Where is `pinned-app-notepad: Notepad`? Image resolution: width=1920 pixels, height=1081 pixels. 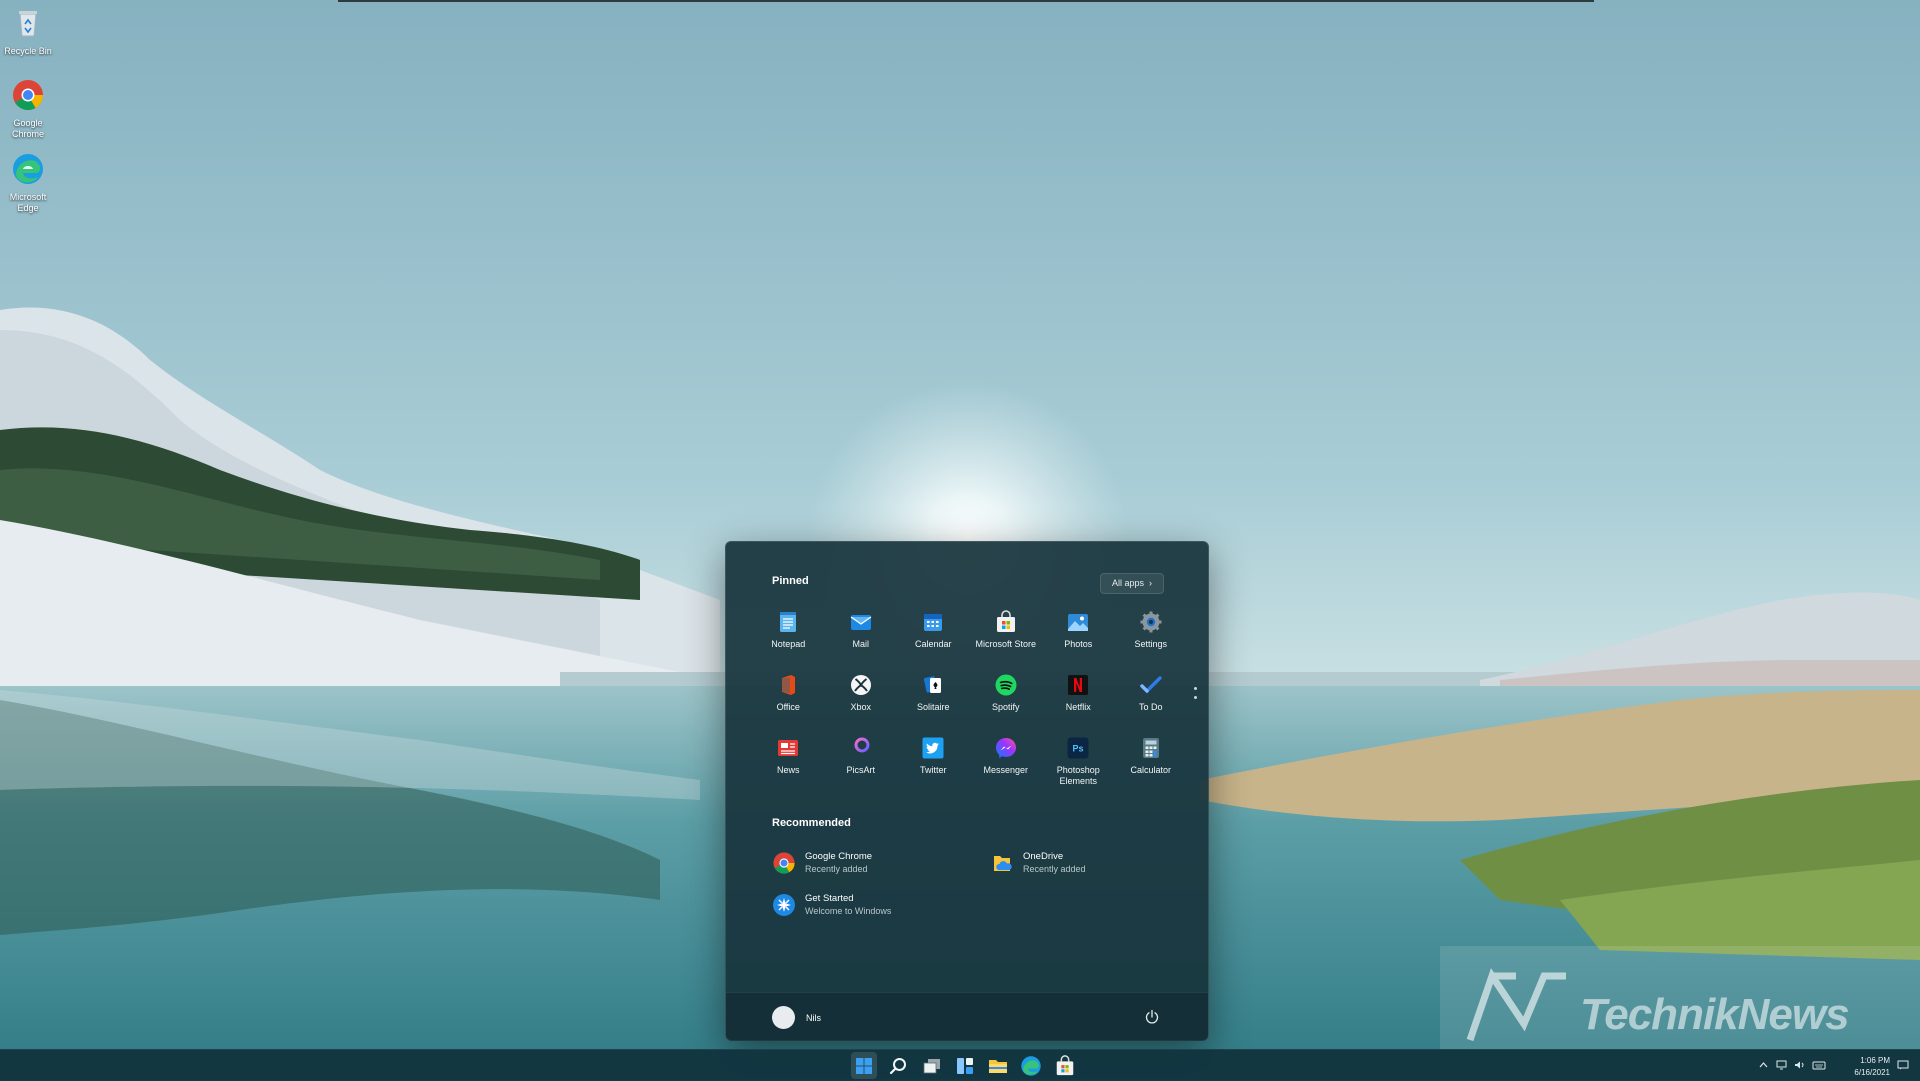
pinned-app-notepad: Notepad is located at coordinates (788, 637).